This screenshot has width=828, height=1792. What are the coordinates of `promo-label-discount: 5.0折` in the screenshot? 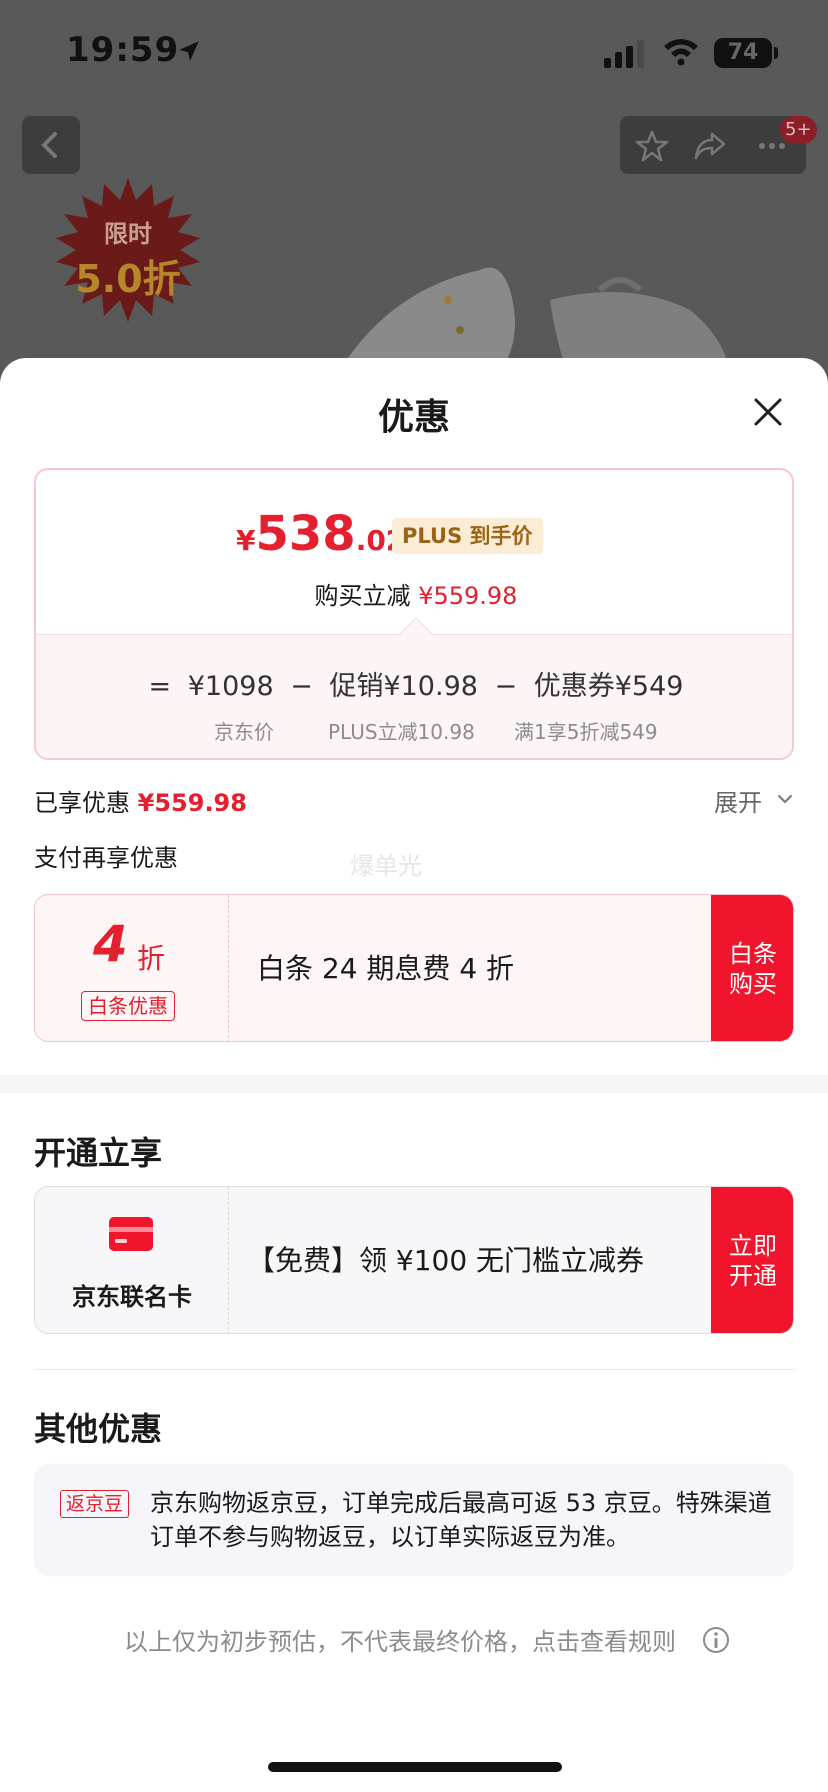 It's located at (128, 279).